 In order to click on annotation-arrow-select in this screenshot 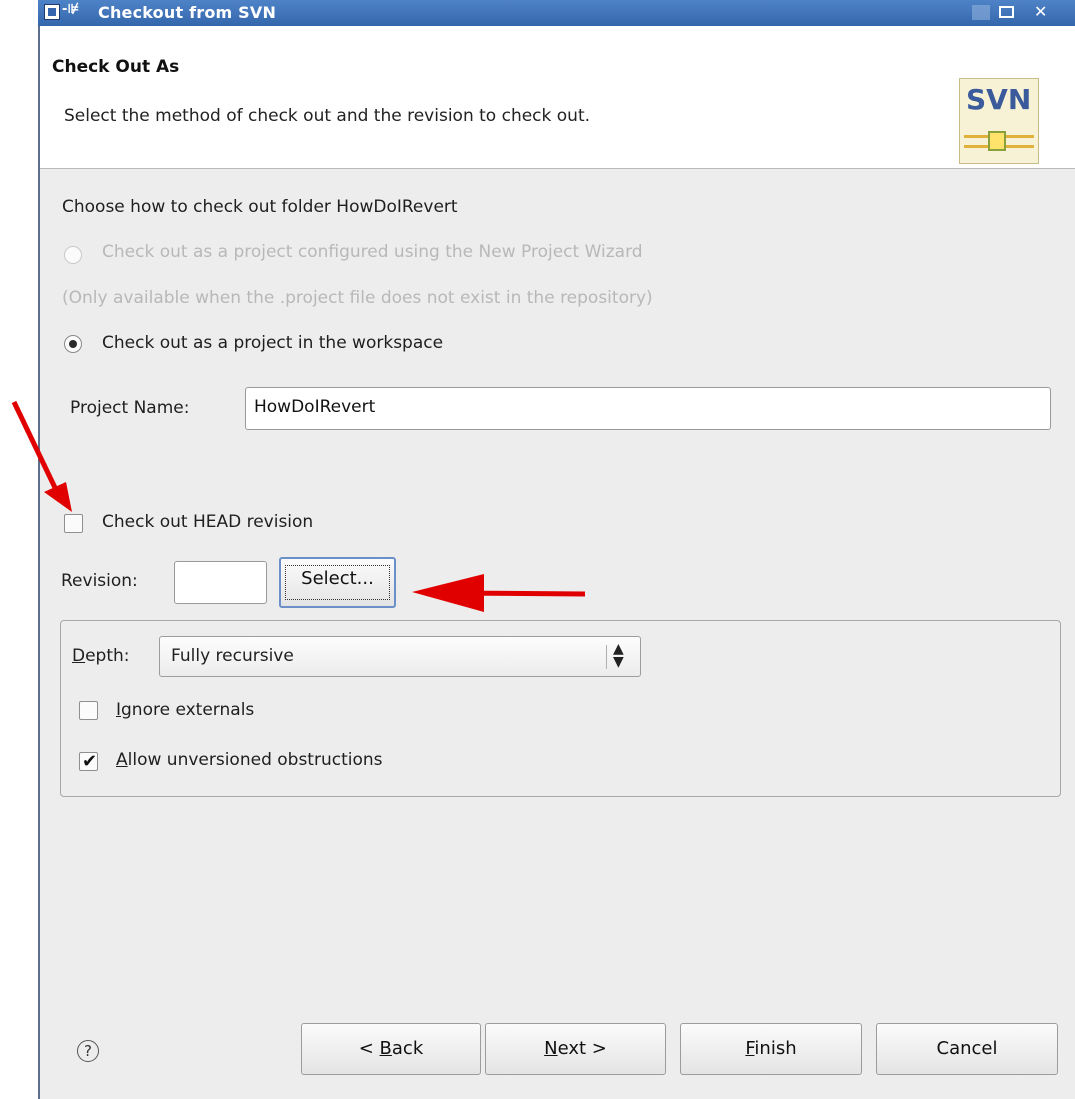, I will do `click(499, 593)`.